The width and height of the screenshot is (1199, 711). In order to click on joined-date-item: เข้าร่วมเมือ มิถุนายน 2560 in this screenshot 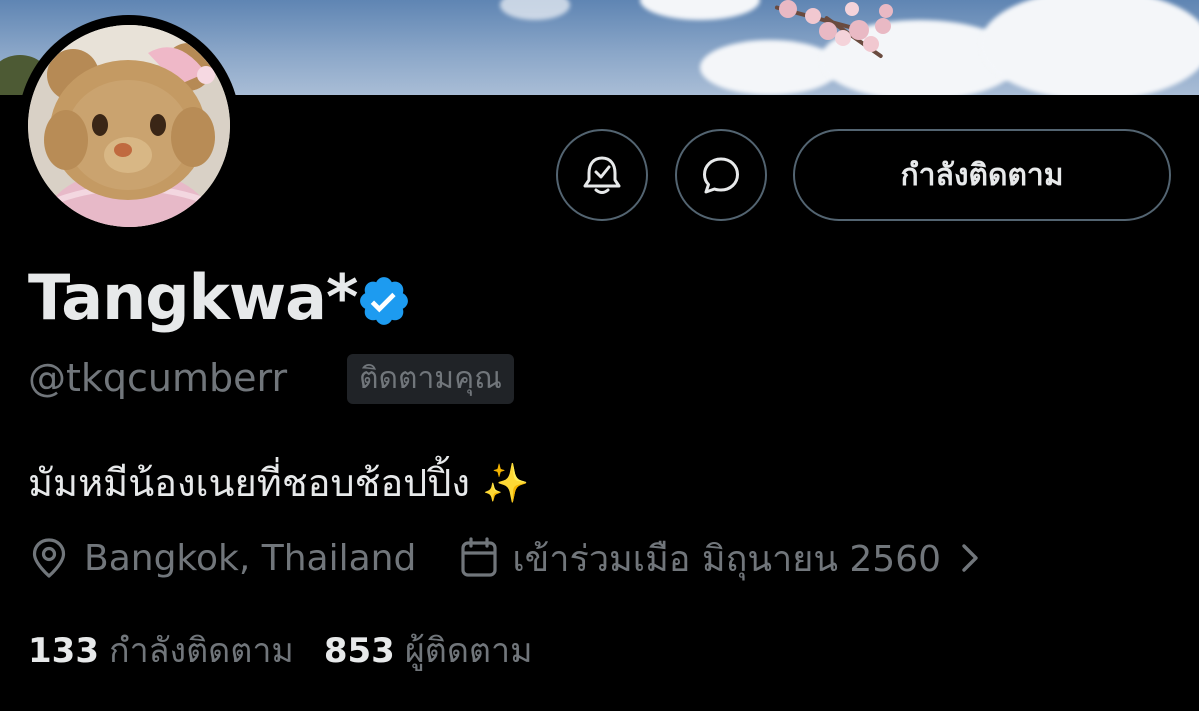, I will do `click(720, 558)`.